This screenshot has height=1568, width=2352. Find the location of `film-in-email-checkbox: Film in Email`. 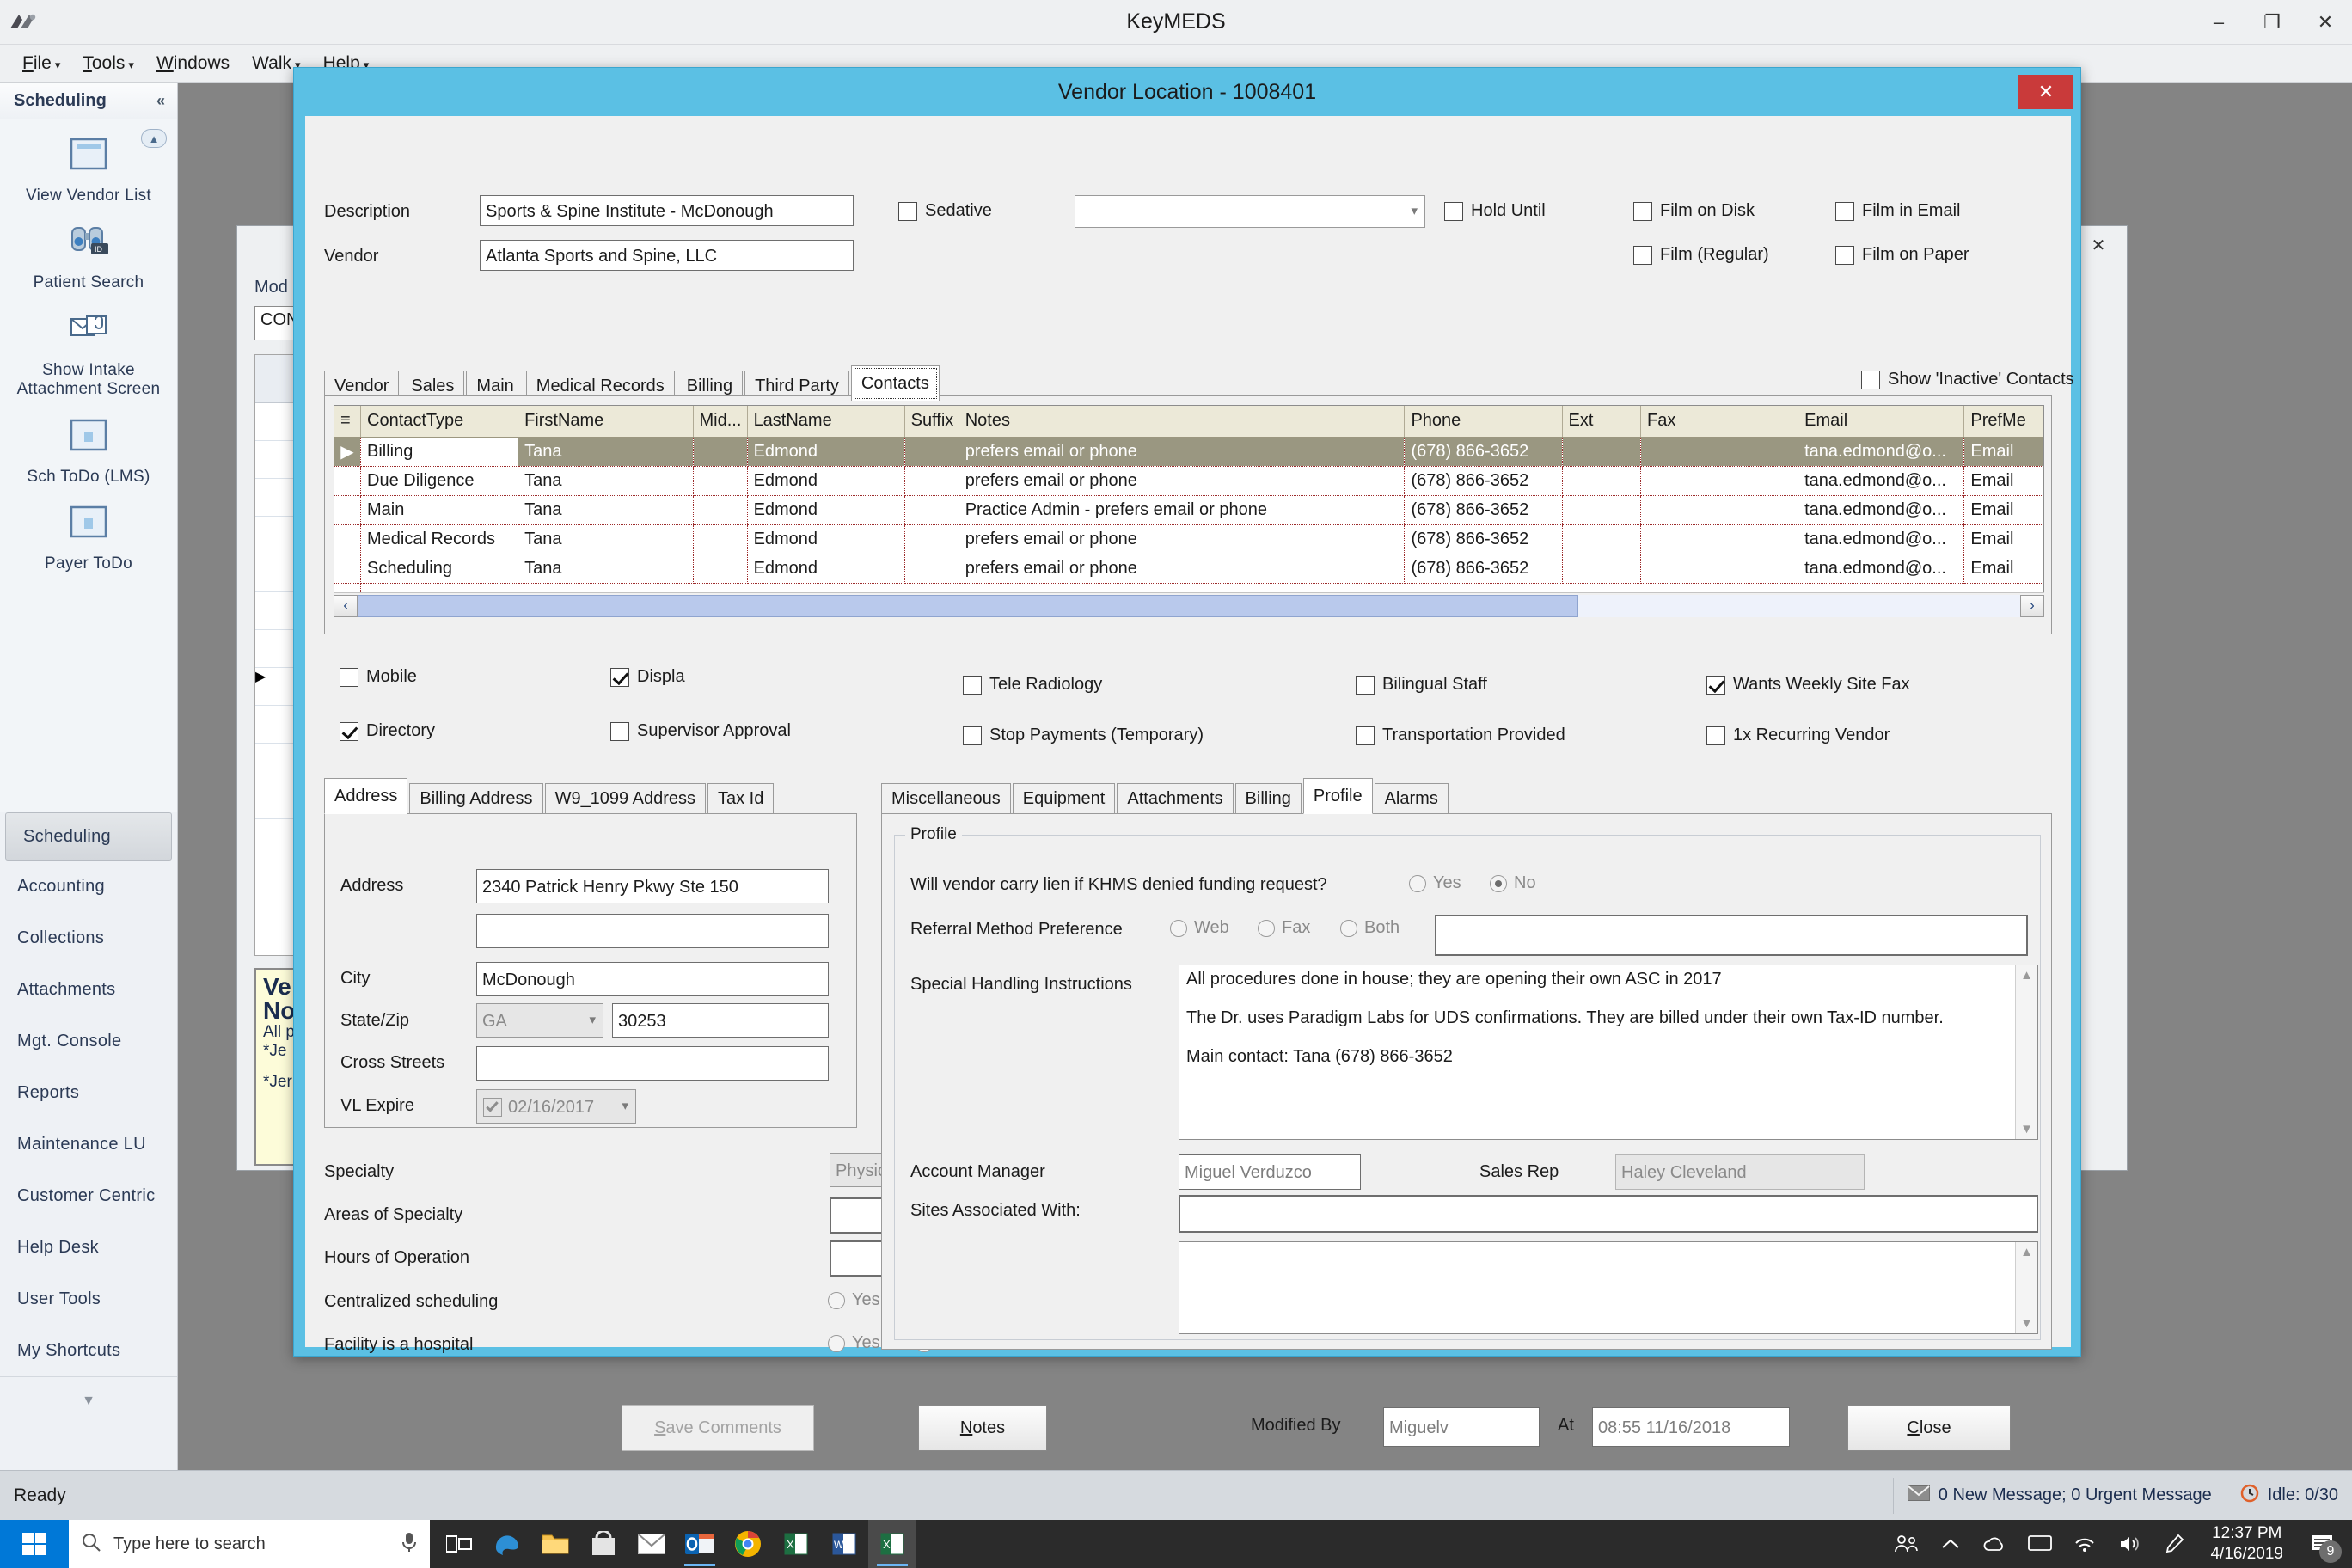

film-in-email-checkbox: Film in Email is located at coordinates (1897, 211).